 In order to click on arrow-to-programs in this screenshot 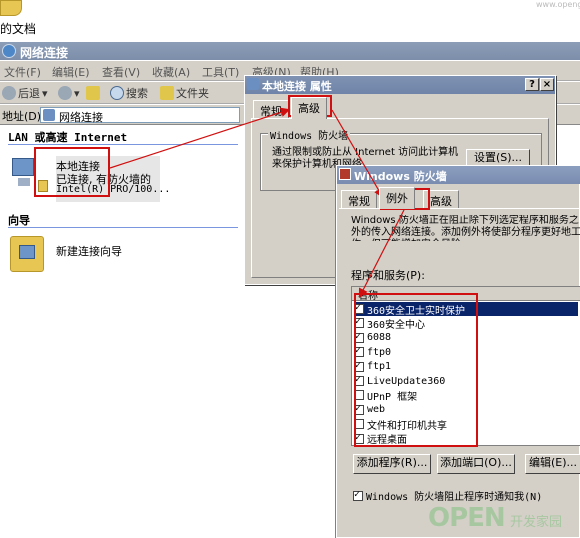, I will do `click(381, 254)`.